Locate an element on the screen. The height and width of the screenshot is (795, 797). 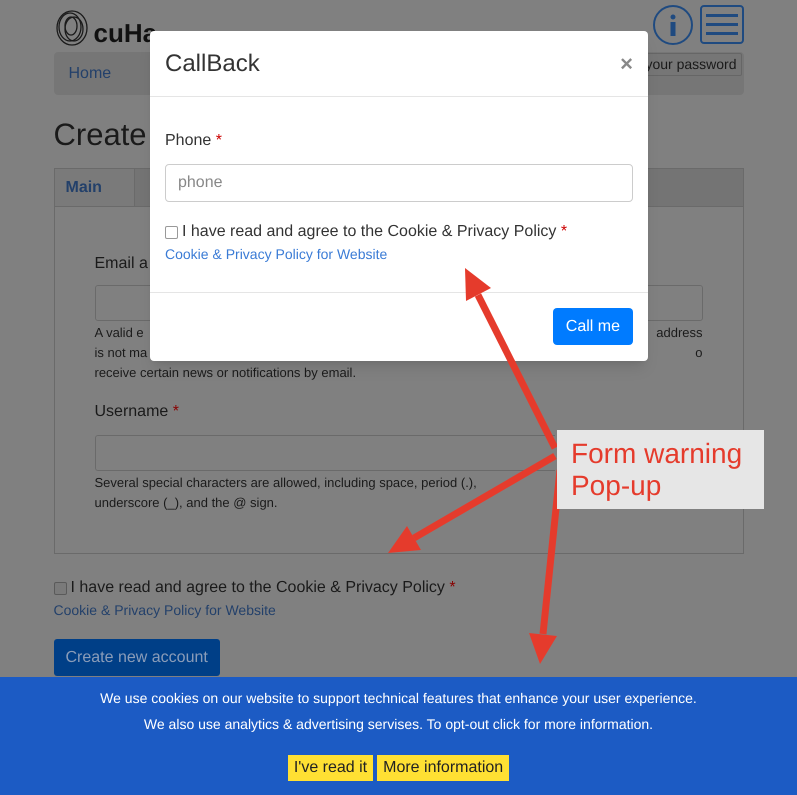
field-label: Username * is located at coordinates (136, 412).